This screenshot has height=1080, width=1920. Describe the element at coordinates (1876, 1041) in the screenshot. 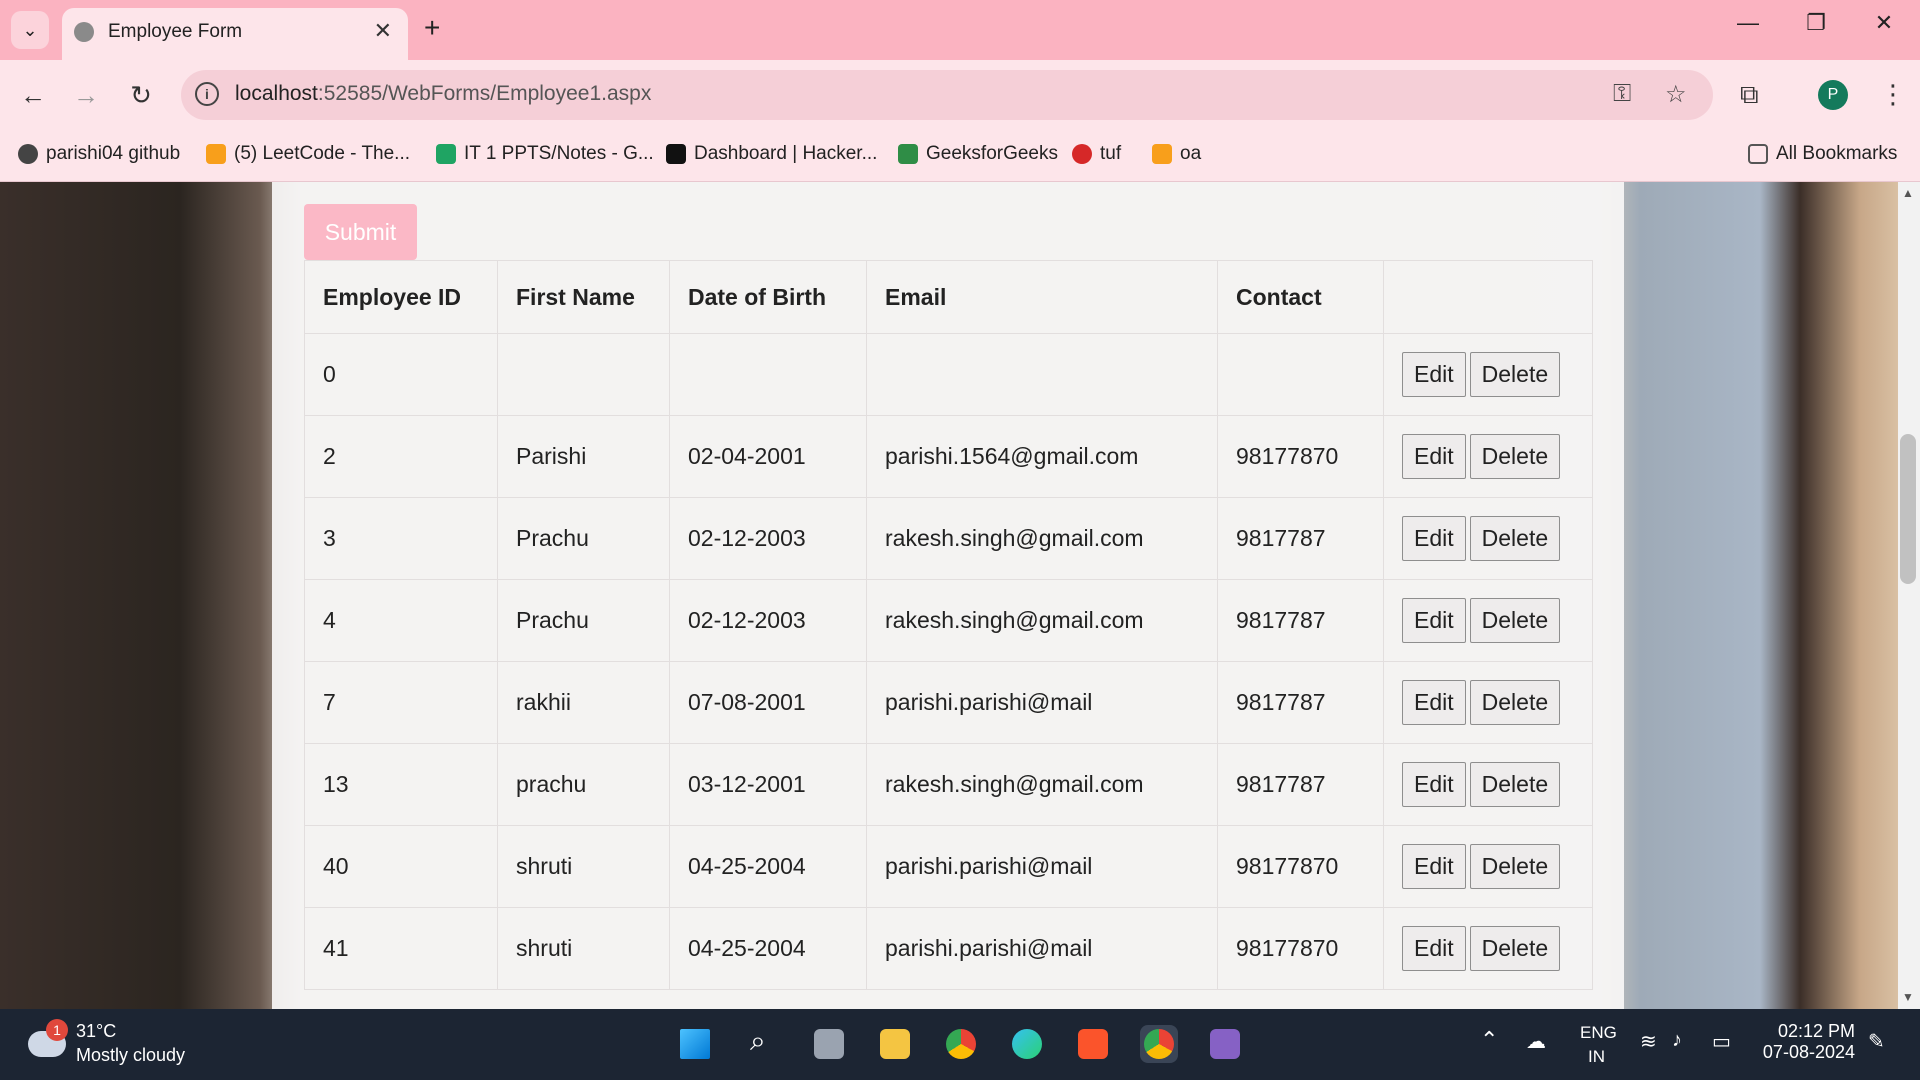

I see `notifications-icon: ✎` at that location.